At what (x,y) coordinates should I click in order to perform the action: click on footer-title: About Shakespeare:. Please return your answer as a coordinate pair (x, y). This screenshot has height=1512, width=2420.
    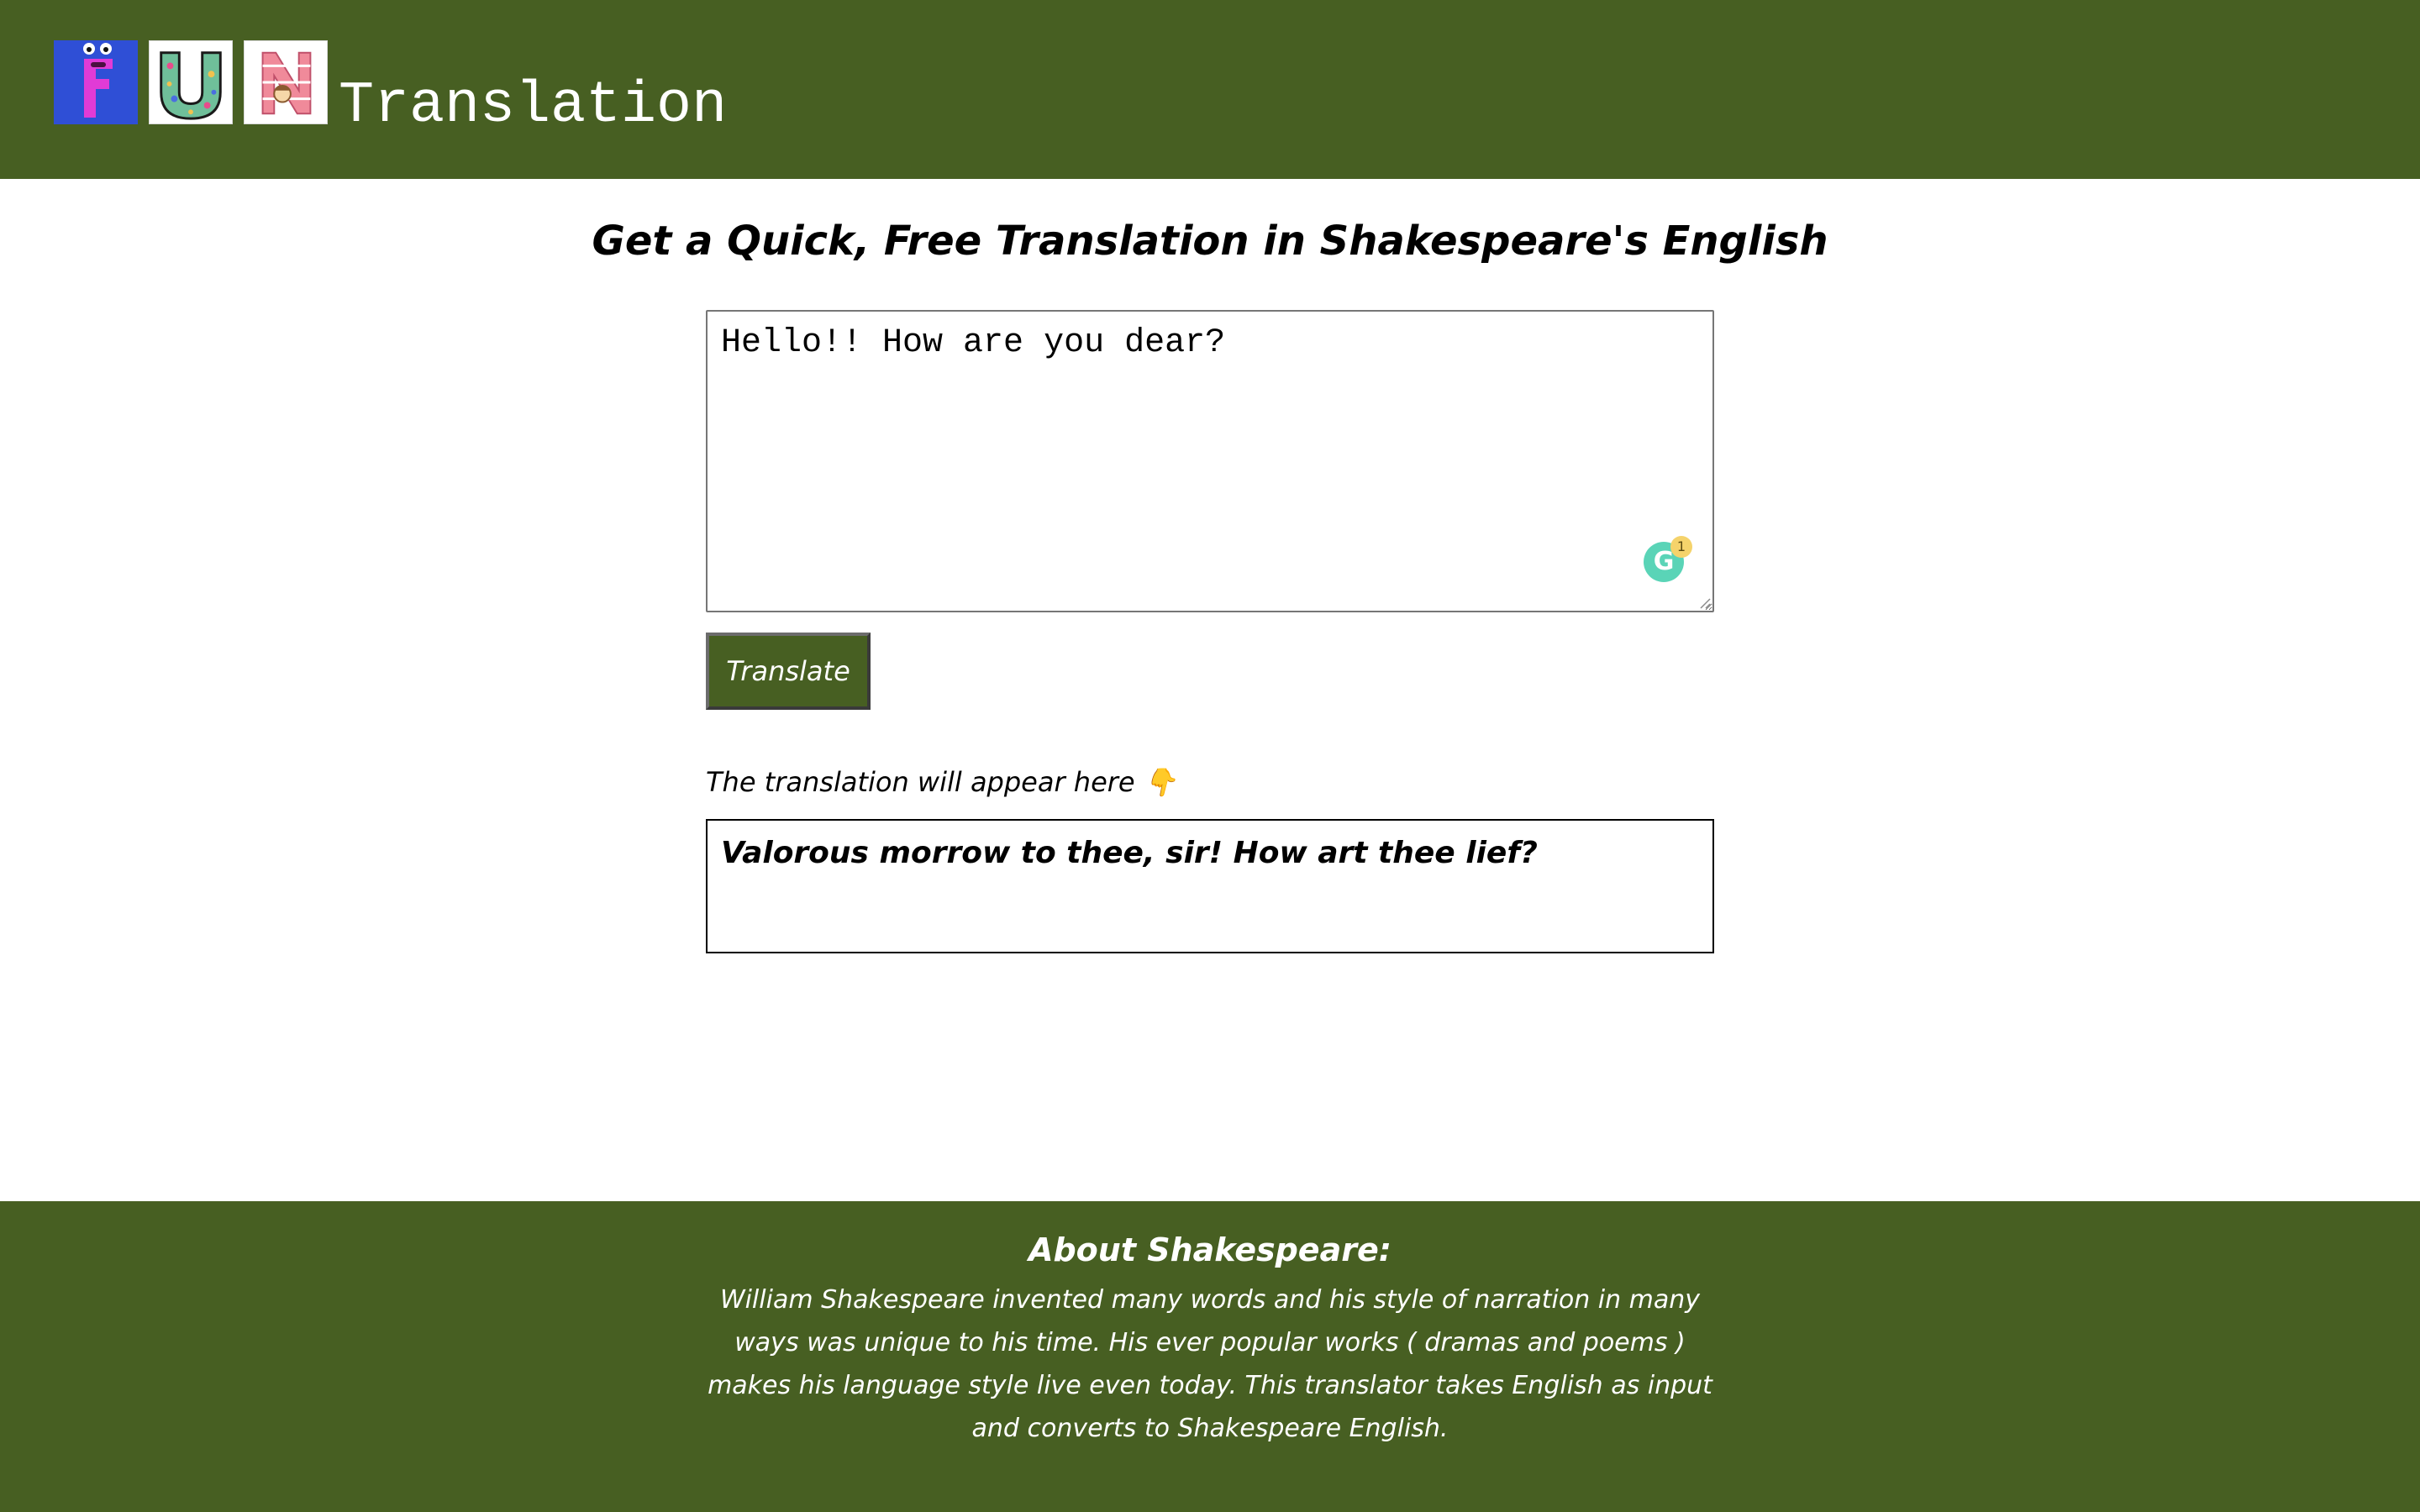
    Looking at the image, I should click on (1210, 1249).